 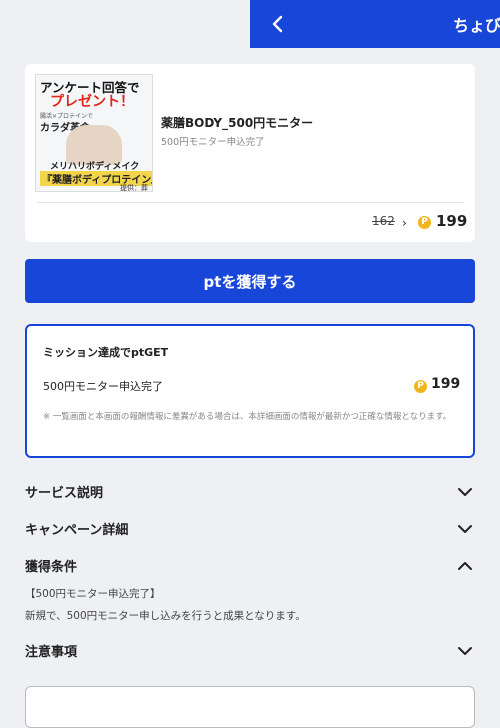 What do you see at coordinates (476, 25) in the screenshot?
I see `page-title: ちょび` at bounding box center [476, 25].